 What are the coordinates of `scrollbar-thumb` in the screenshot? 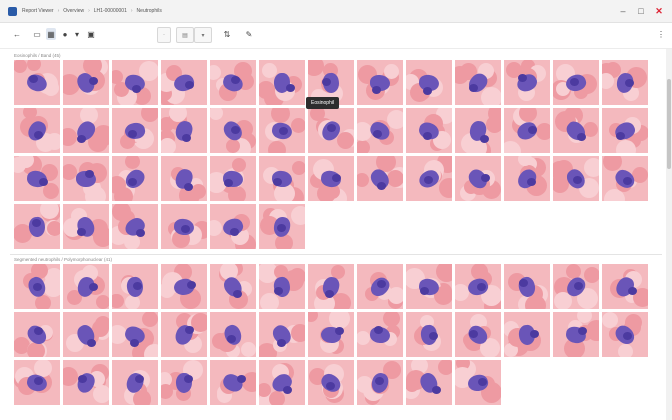 It's located at (669, 124).